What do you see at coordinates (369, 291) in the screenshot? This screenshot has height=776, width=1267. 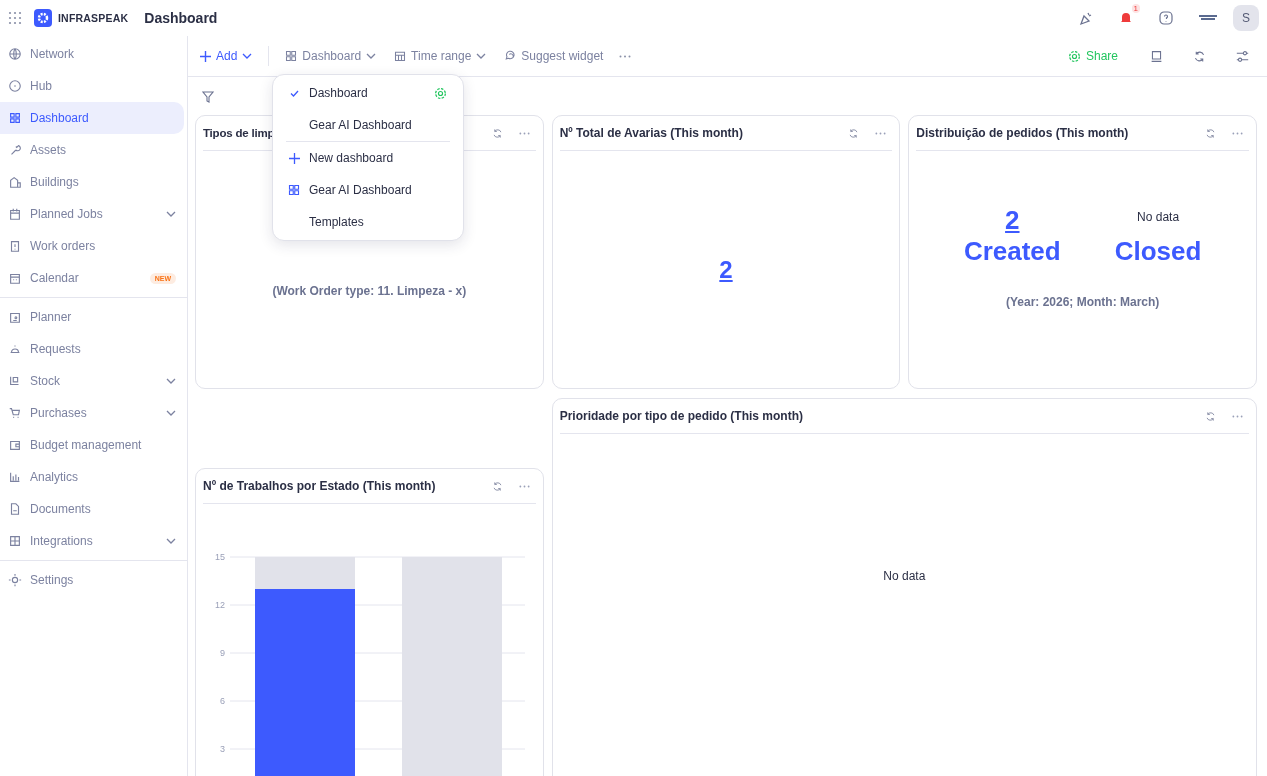 I see `widget-caption: (Work Order type: 11. Limpeza - x)` at bounding box center [369, 291].